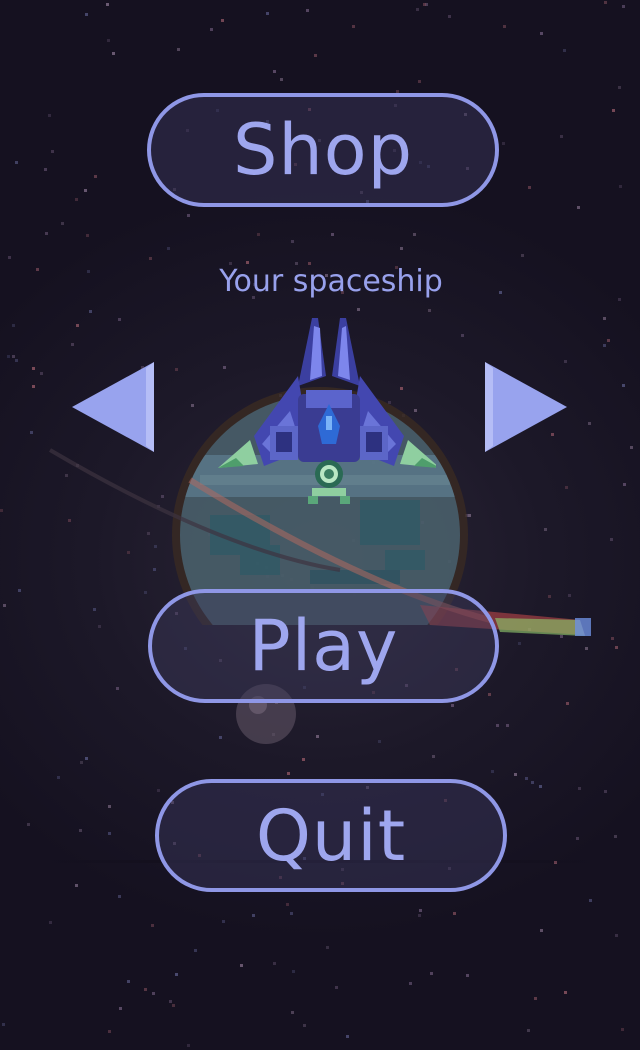 The width and height of the screenshot is (640, 1050). What do you see at coordinates (527, 407) in the screenshot?
I see `arrow-right-icon` at bounding box center [527, 407].